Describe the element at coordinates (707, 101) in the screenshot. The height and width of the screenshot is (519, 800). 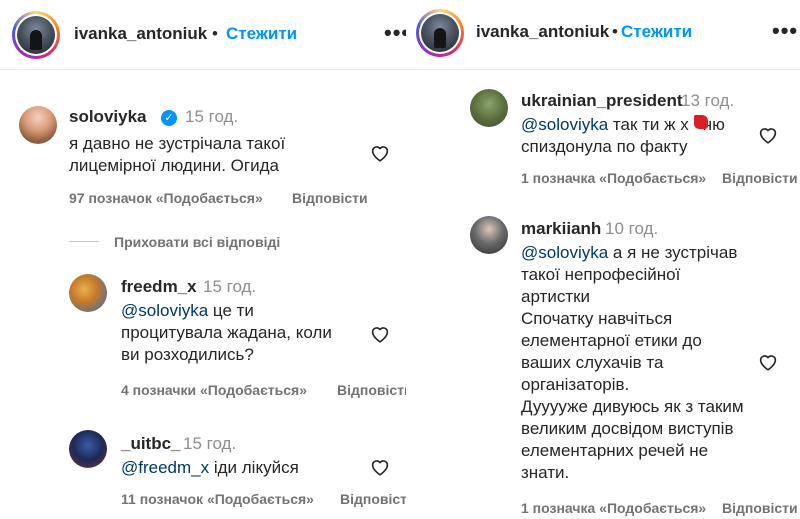
I see `comment-time: 13 год.` at that location.